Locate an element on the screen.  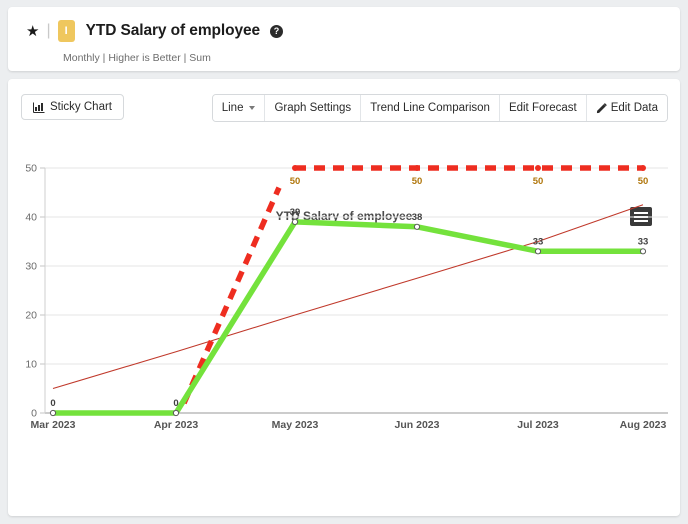
chevron-down-icon is located at coordinates (252, 108).